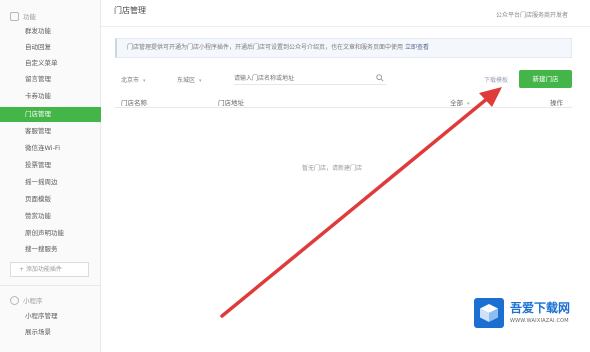 The height and width of the screenshot is (352, 590). What do you see at coordinates (50, 31) in the screenshot?
I see `sidebar-item-broadcast: 群发功能` at bounding box center [50, 31].